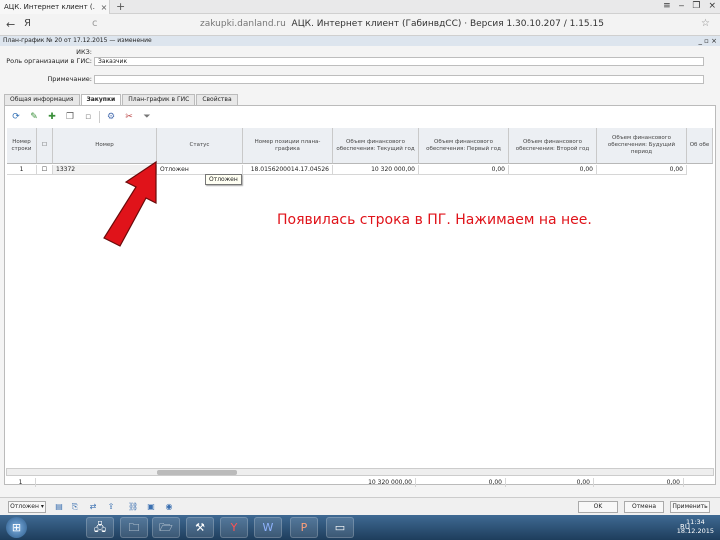  What do you see at coordinates (22, 170) in the screenshot?
I see `row-num-cell: 1` at bounding box center [22, 170].